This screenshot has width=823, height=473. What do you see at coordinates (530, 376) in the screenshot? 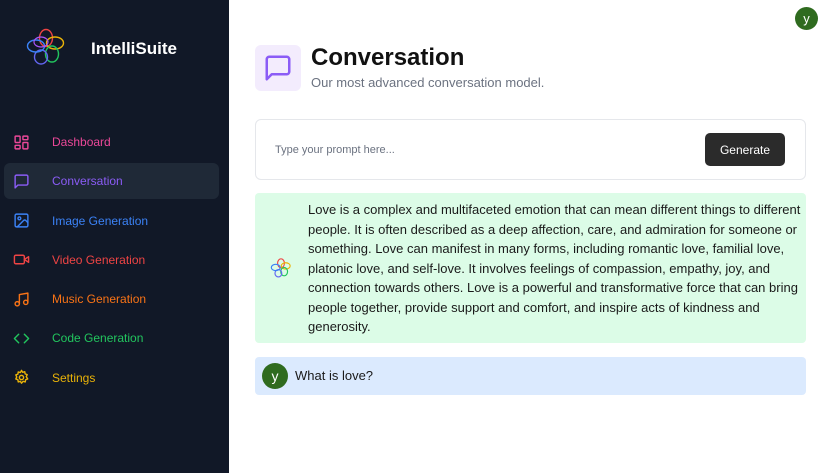
I see `user-message: y What is love?` at bounding box center [530, 376].